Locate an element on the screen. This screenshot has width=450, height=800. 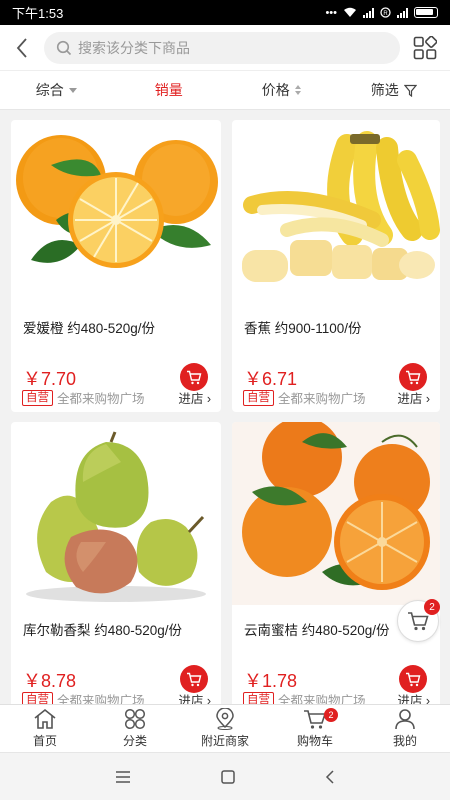
back-button is located at coordinates (22, 47).